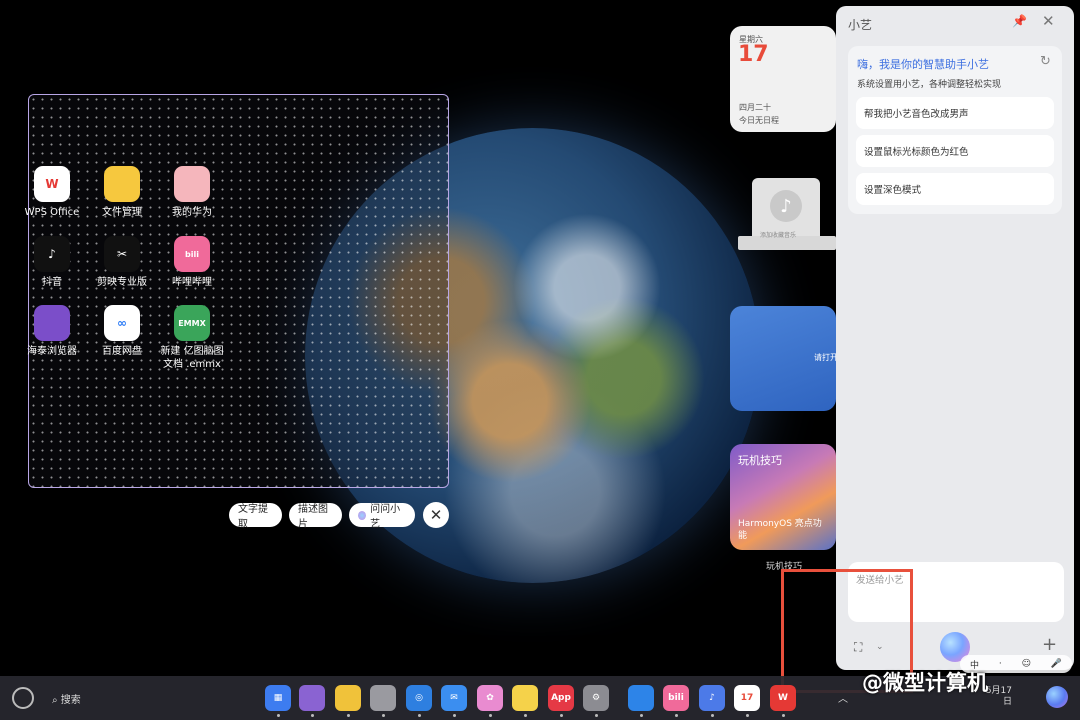 The image size is (1080, 720). Describe the element at coordinates (52, 351) in the screenshot. I see `app-label: 海泰浏览器` at that location.